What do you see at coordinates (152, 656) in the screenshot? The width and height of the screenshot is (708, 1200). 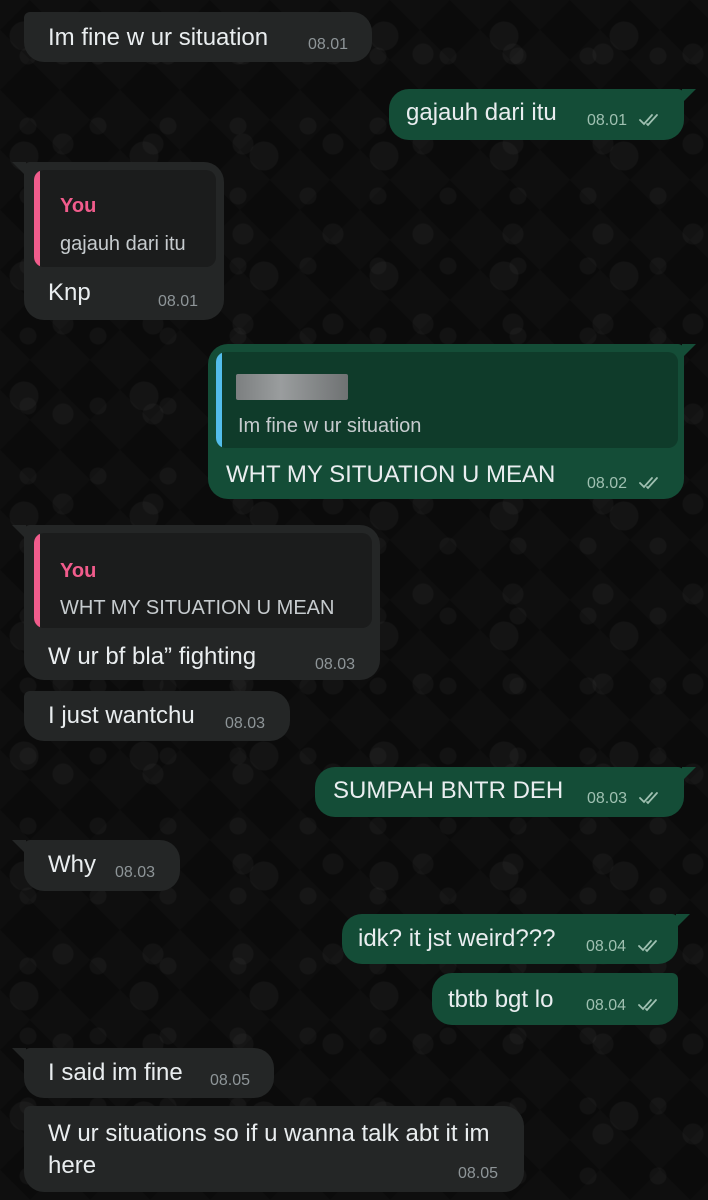 I see `message-text: W ur bf bla” fighting` at bounding box center [152, 656].